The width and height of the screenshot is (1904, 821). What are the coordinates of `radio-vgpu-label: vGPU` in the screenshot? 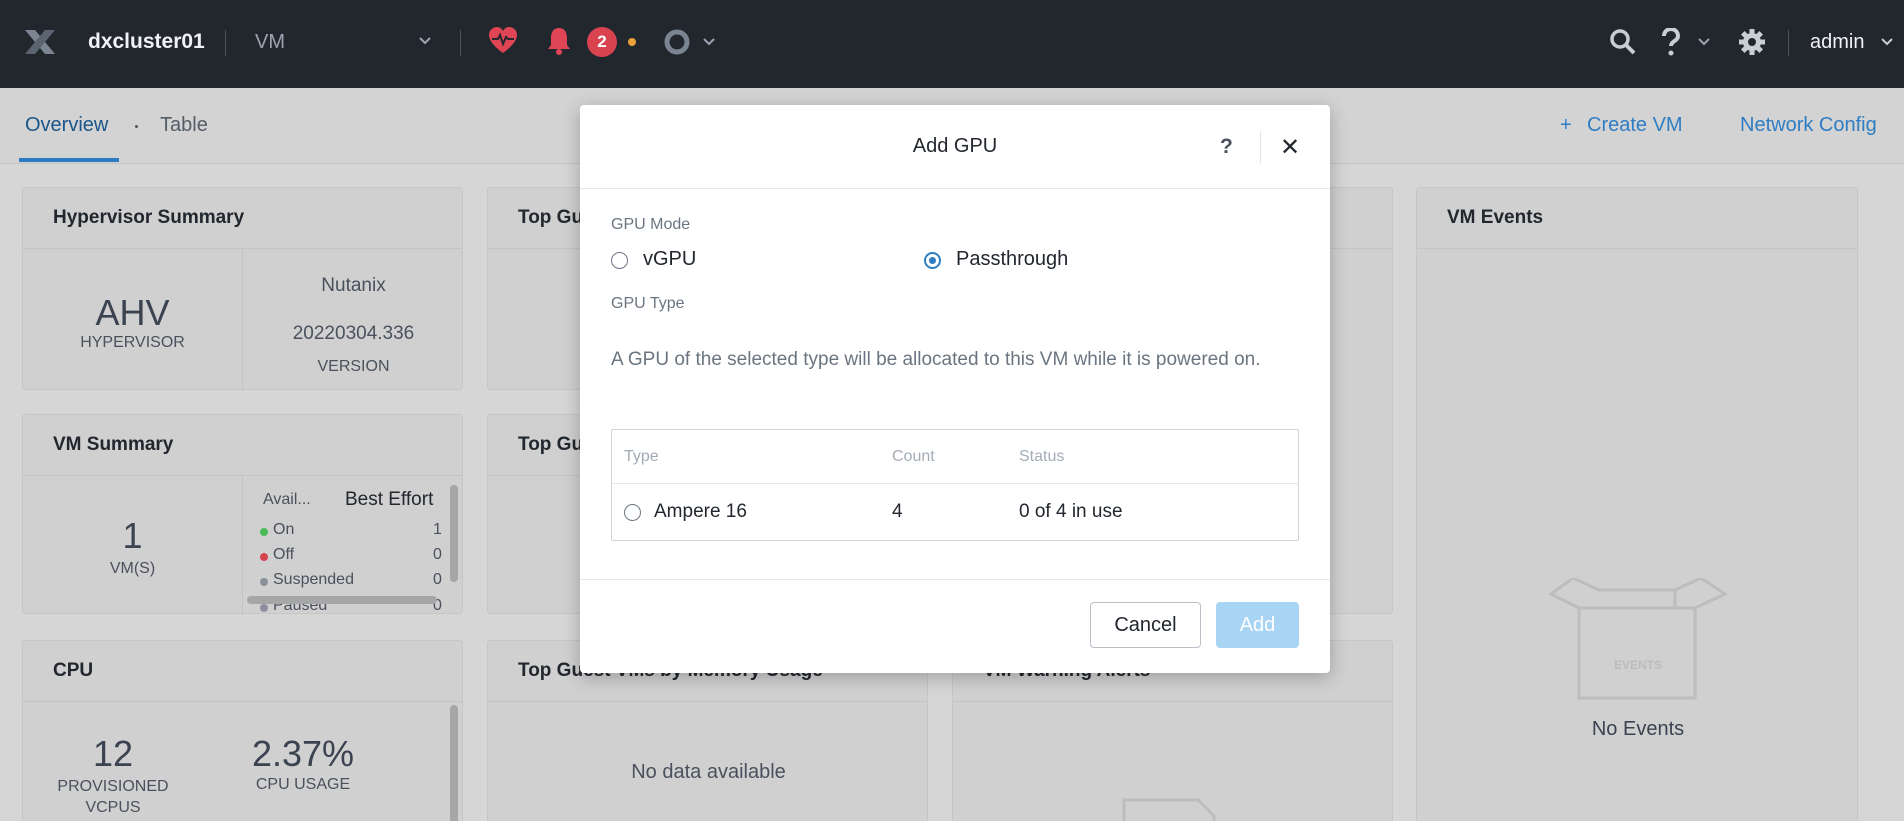 It's located at (669, 259).